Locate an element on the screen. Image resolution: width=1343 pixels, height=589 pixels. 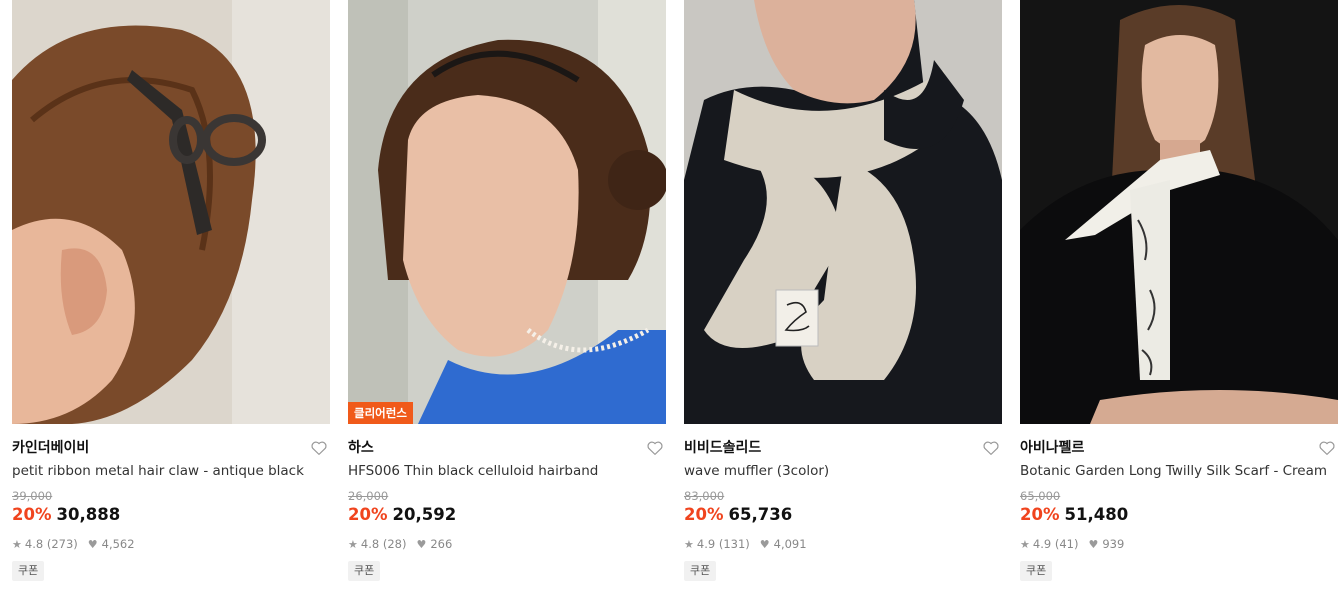
sale-price: 51,480 is located at coordinates (1096, 514).